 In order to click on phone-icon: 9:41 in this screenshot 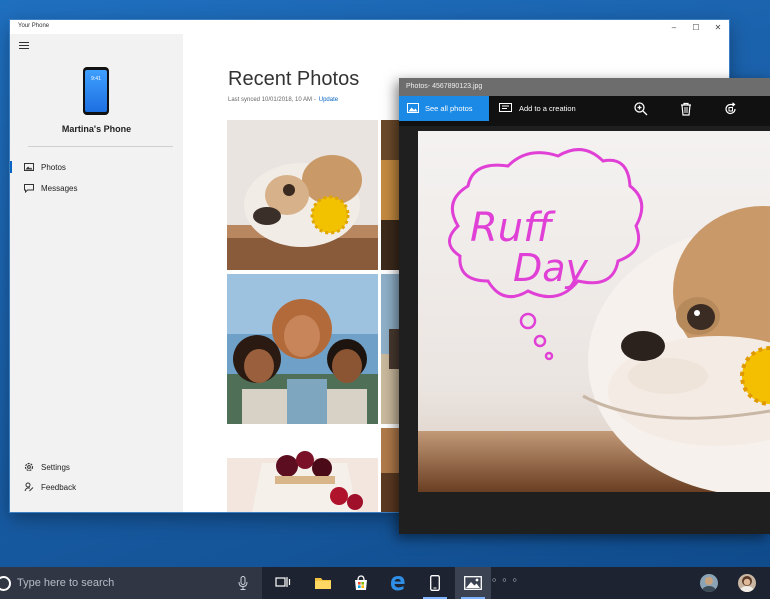, I will do `click(96, 91)`.